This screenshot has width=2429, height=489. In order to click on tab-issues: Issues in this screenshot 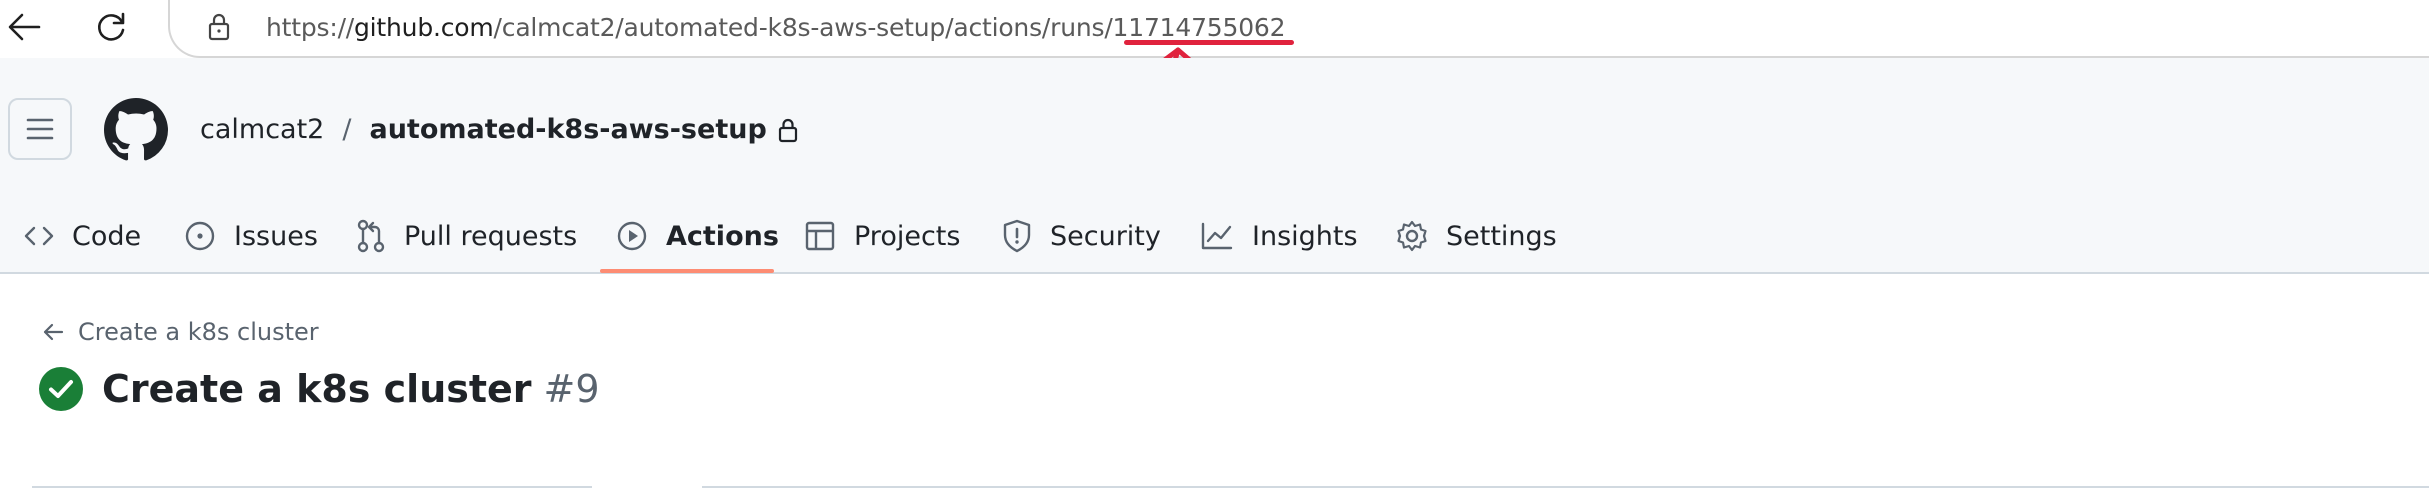, I will do `click(251, 236)`.